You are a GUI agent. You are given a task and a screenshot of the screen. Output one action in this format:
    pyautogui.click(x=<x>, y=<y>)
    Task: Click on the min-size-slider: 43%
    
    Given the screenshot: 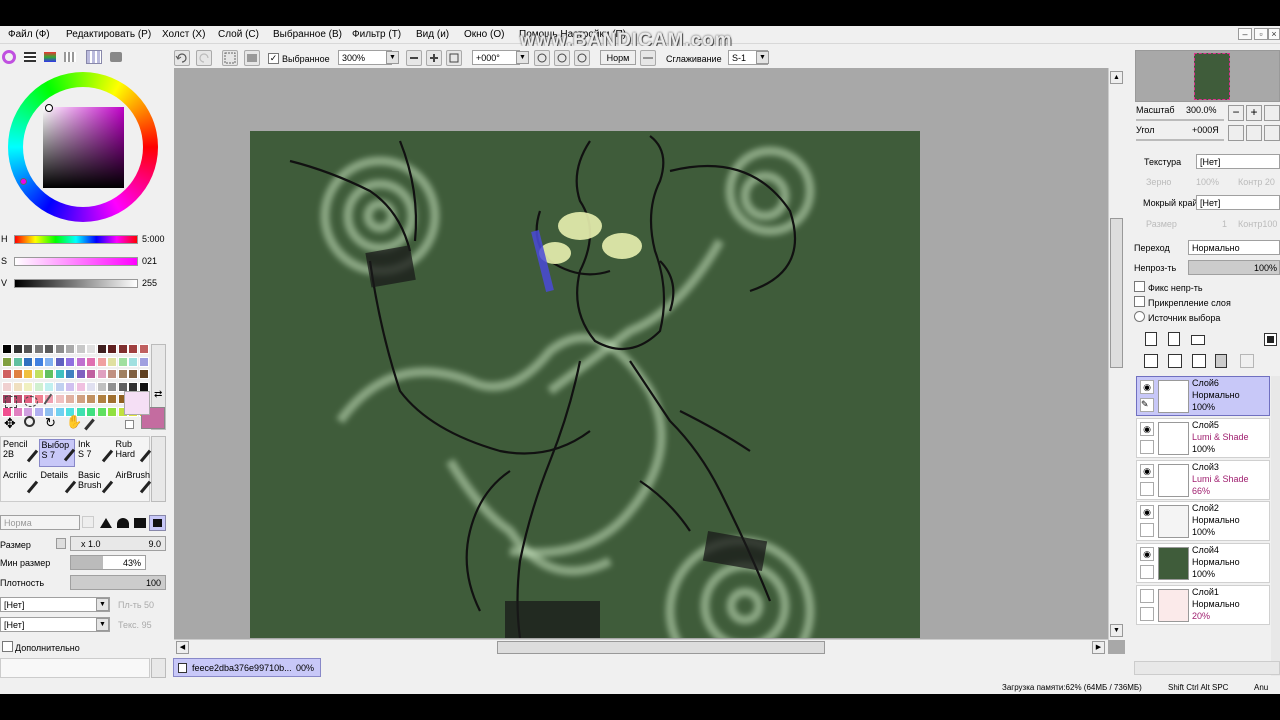 What is the action you would take?
    pyautogui.click(x=108, y=562)
    